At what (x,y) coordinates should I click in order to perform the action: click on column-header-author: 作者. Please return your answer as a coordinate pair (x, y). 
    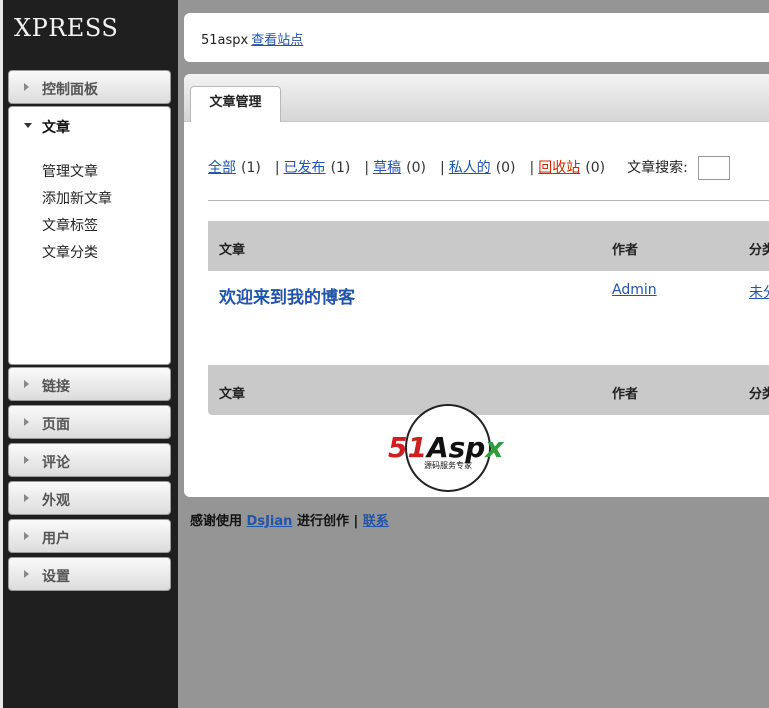
    Looking at the image, I should click on (625, 248).